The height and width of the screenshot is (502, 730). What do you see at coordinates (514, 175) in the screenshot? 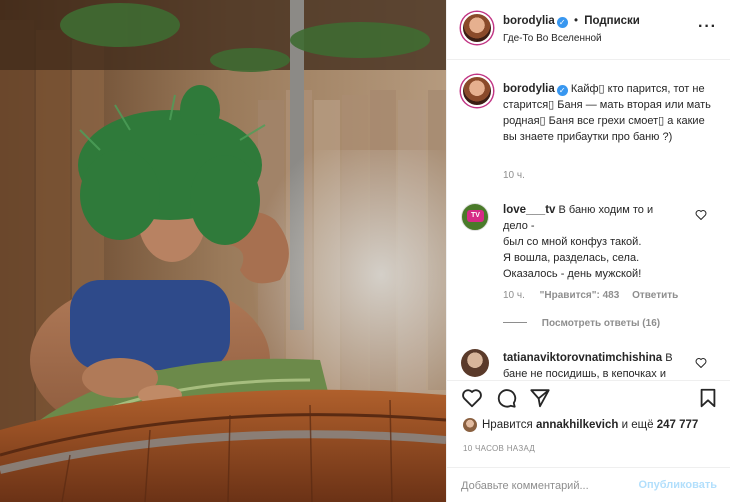
I see `caption-time: 10 ч.` at bounding box center [514, 175].